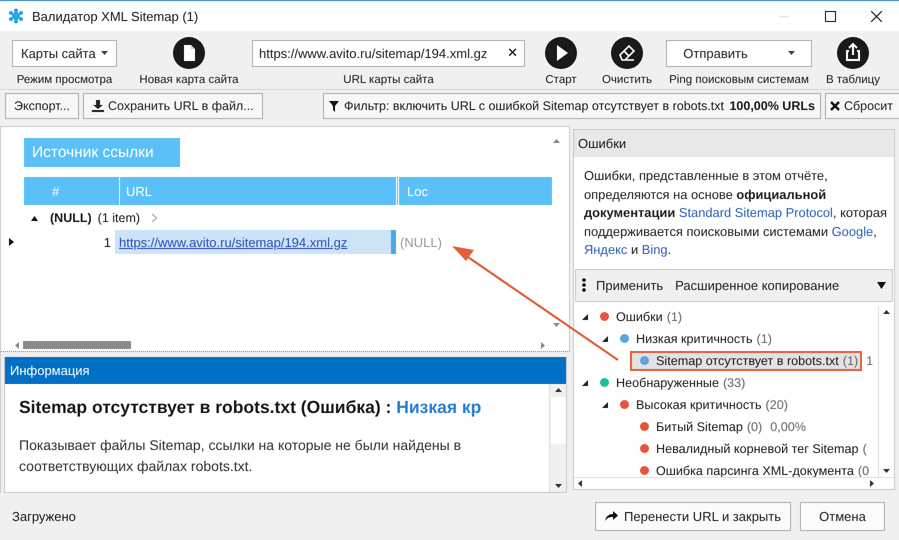 The image size is (899, 540). I want to click on dropdown-icon, so click(881, 285).